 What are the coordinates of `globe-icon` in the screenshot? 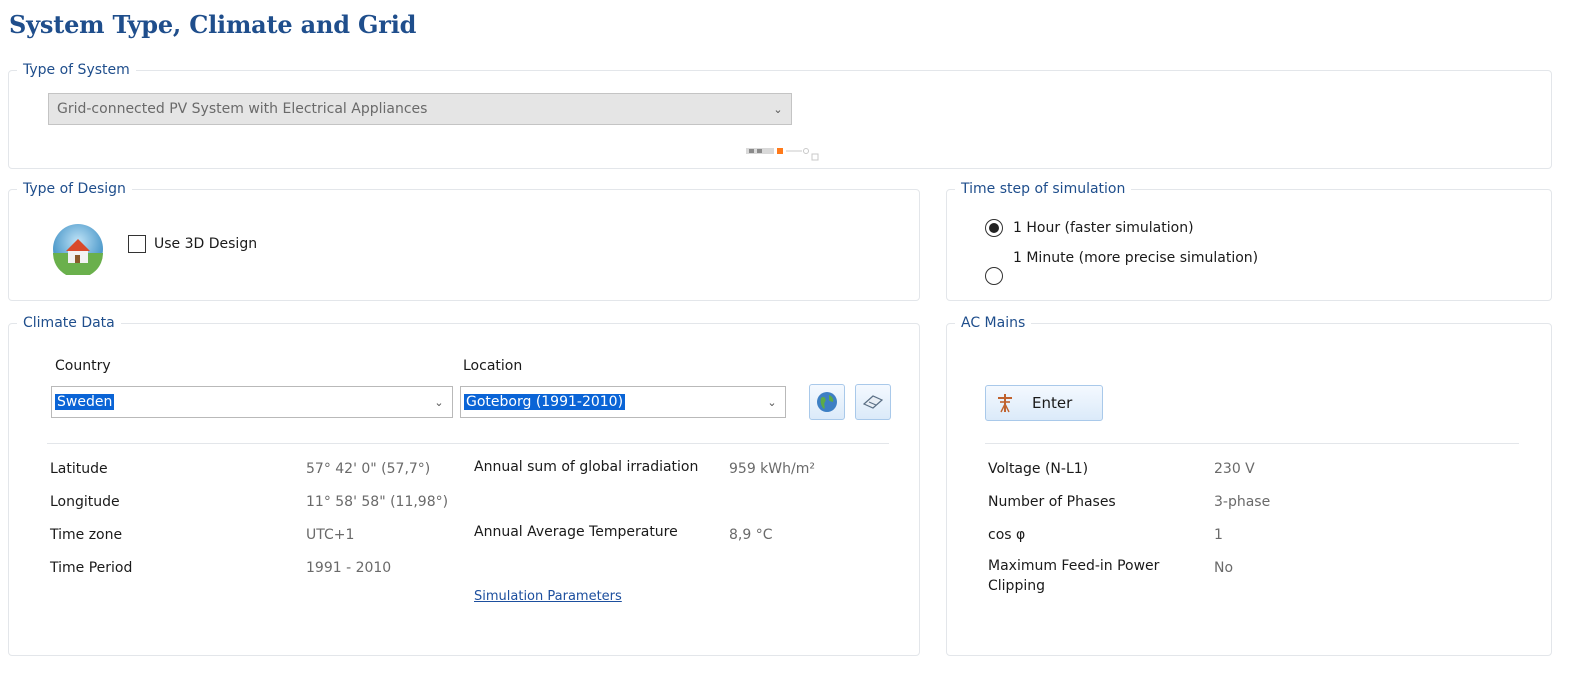 It's located at (827, 402).